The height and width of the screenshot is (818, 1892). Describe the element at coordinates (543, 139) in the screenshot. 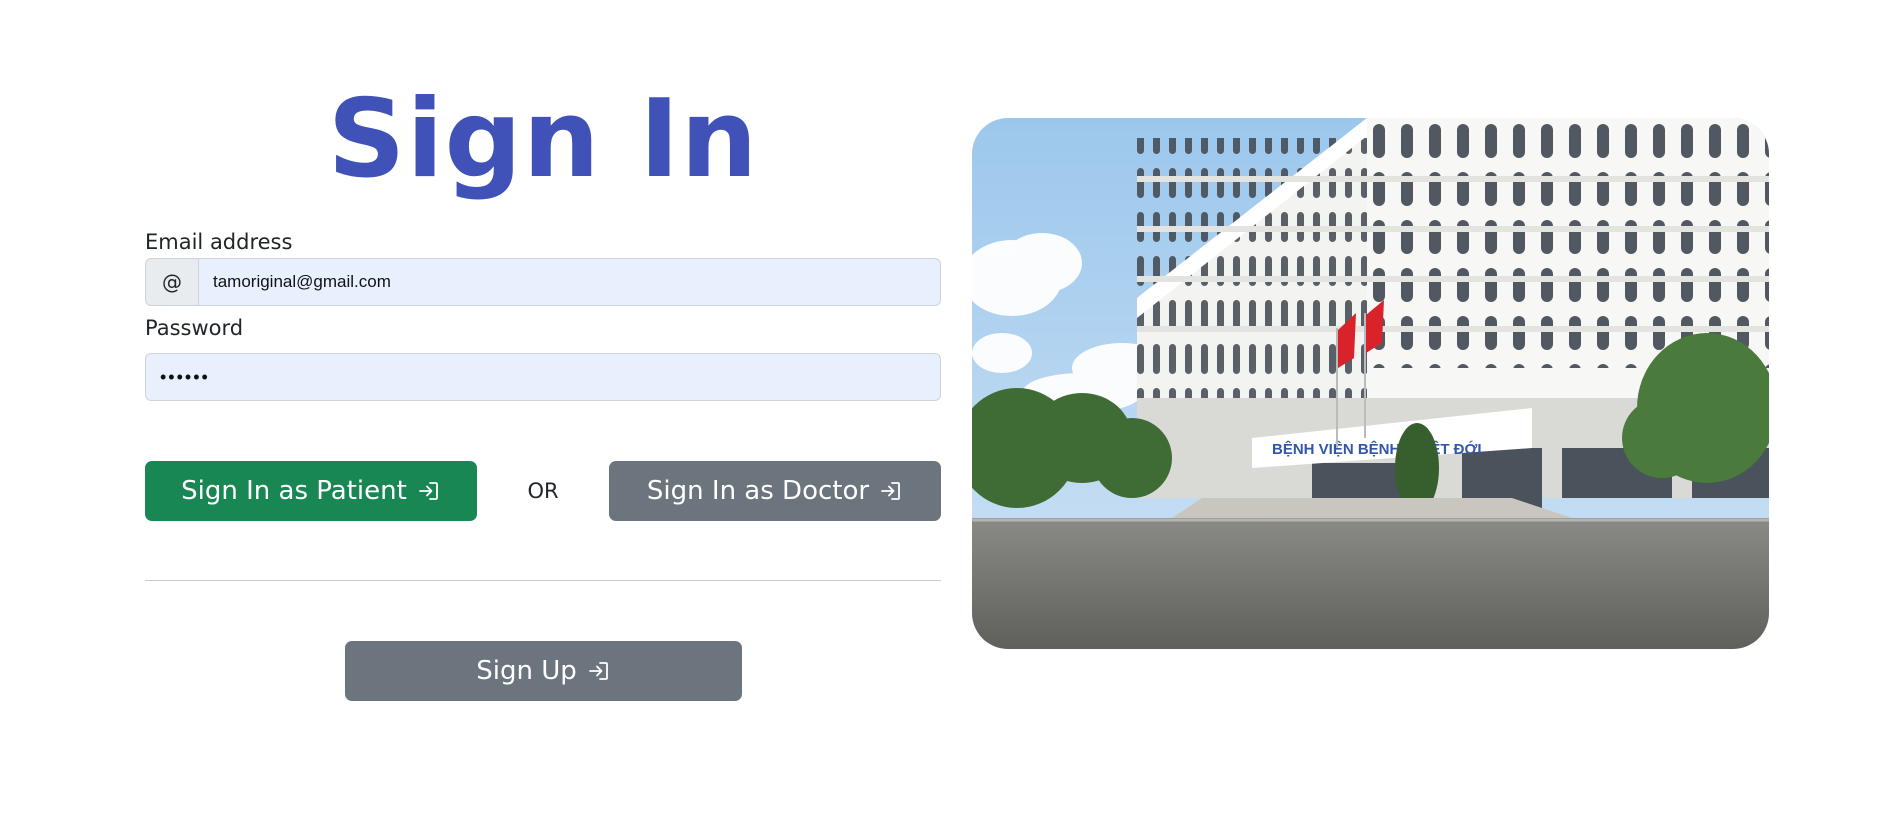

I see `page-title: Sign In` at that location.